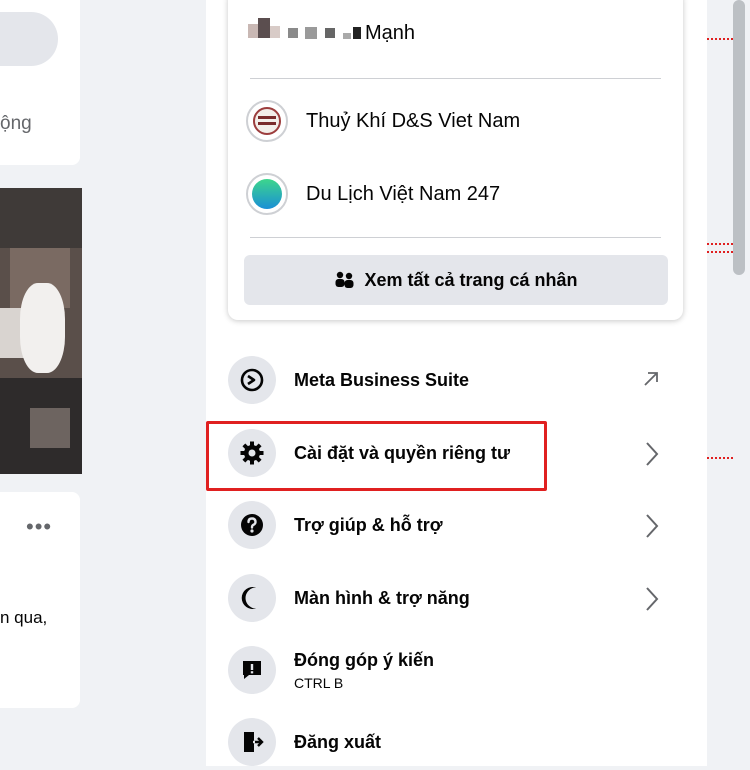 This screenshot has width=750, height=770. What do you see at coordinates (252, 742) in the screenshot?
I see `logout-icon` at bounding box center [252, 742].